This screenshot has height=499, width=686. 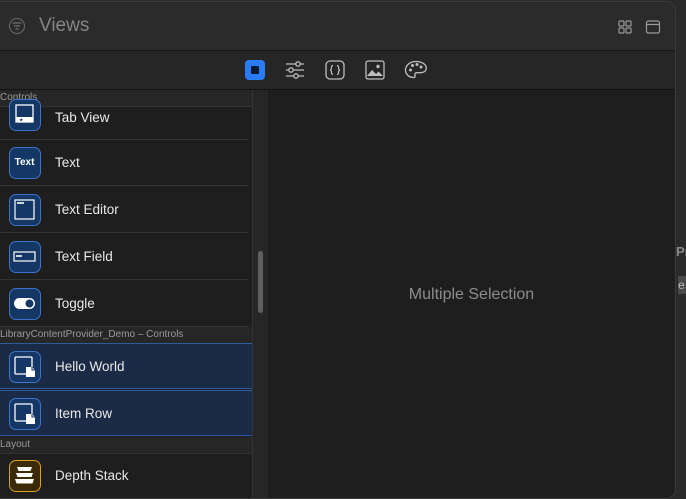 What do you see at coordinates (126, 366) in the screenshot?
I see `list-item-hello-world: Hello World` at bounding box center [126, 366].